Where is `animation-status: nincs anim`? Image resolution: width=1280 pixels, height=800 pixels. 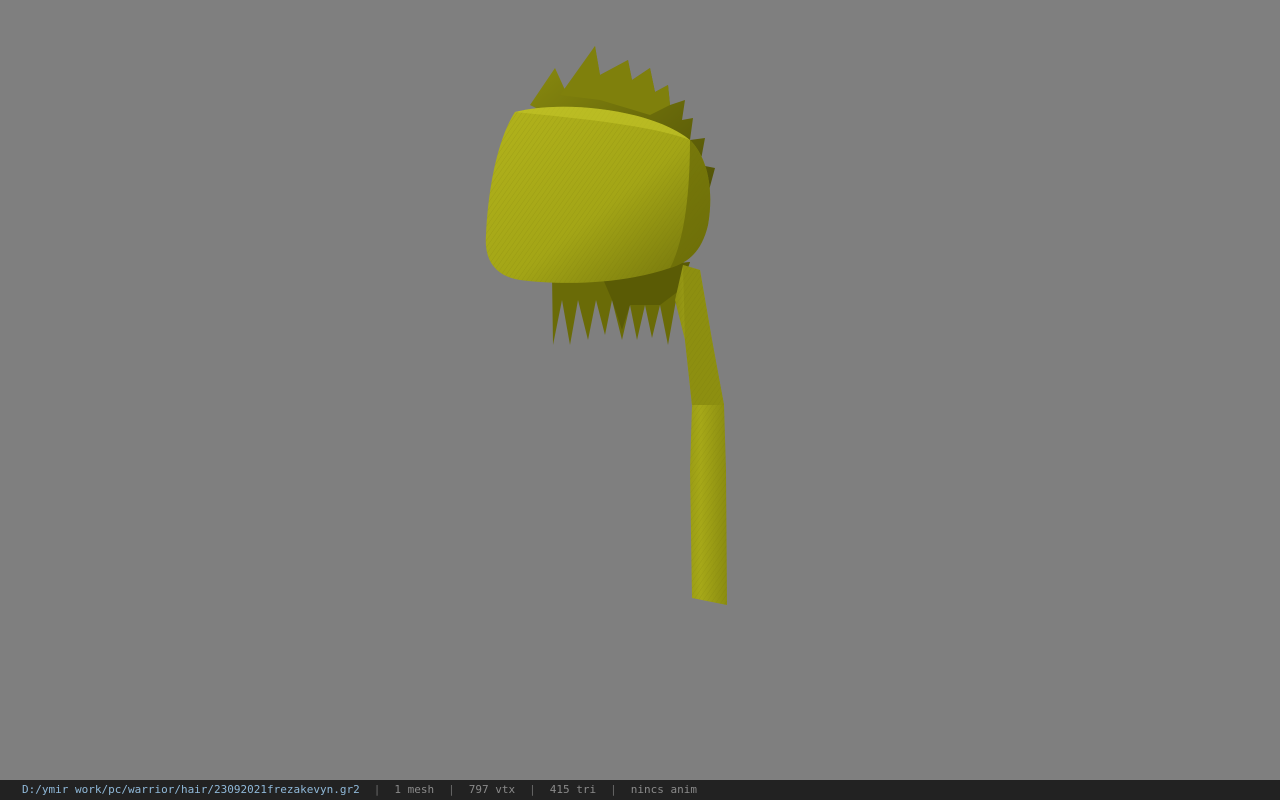
animation-status: nincs anim is located at coordinates (663, 789).